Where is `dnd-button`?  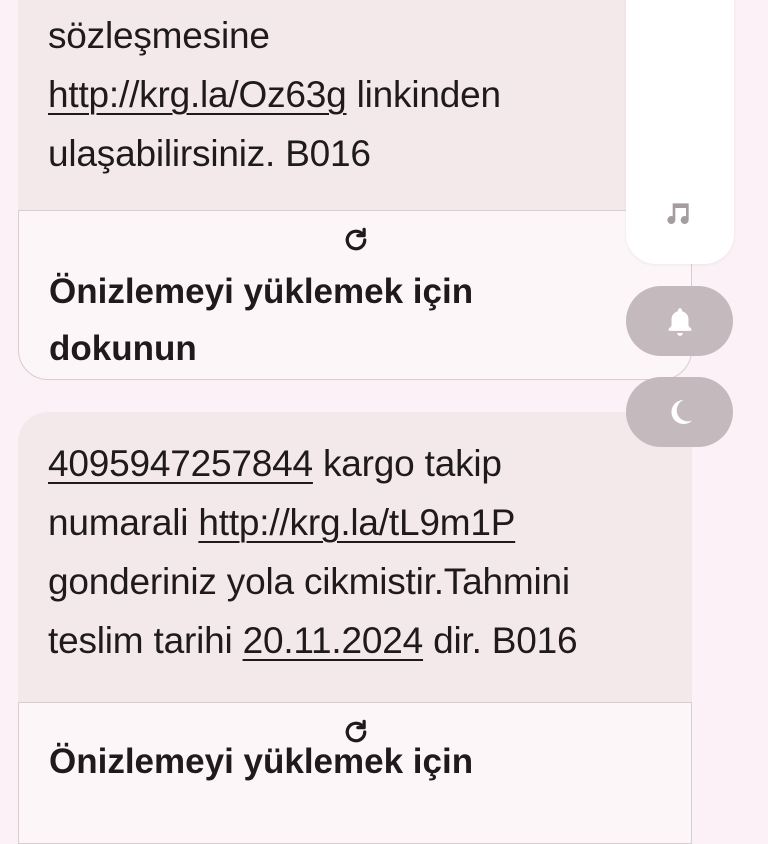 dnd-button is located at coordinates (679, 412).